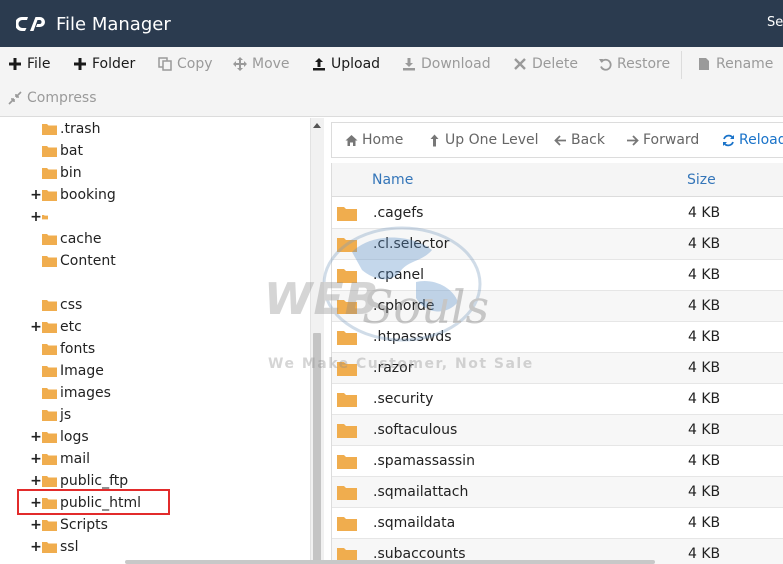 This screenshot has height=564, width=783. Describe the element at coordinates (317, 448) in the screenshot. I see `tree-scroll-thumb` at that location.